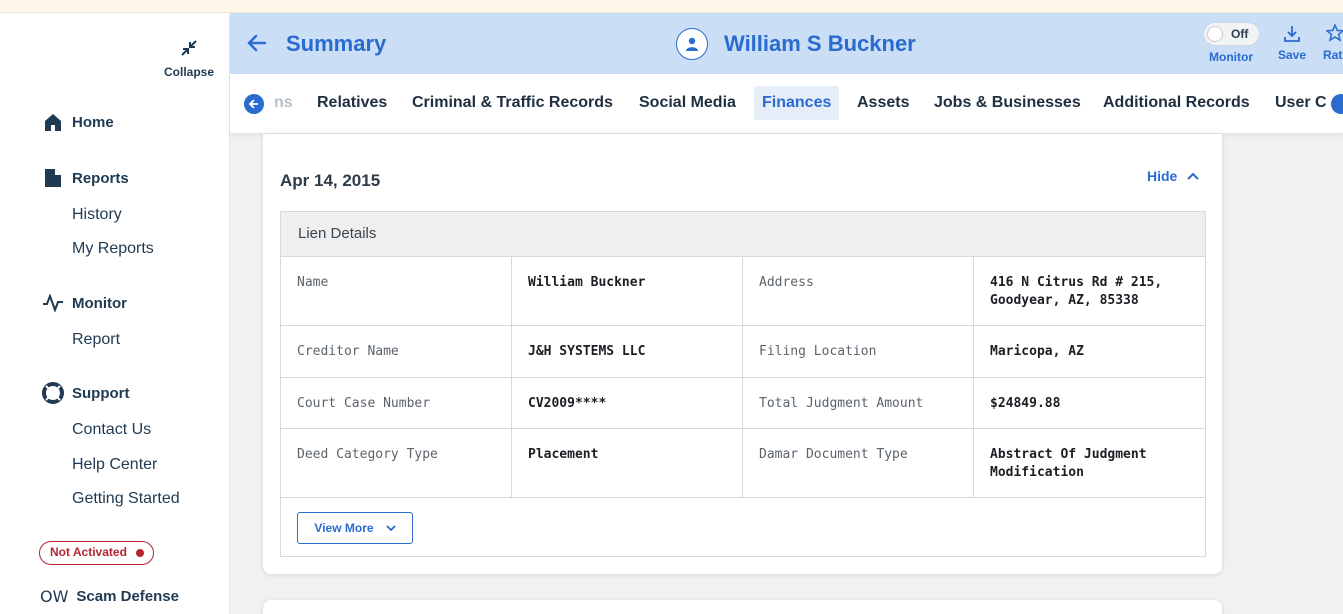 The width and height of the screenshot is (1343, 614). What do you see at coordinates (820, 43) in the screenshot?
I see `person-name: William S Buckner` at bounding box center [820, 43].